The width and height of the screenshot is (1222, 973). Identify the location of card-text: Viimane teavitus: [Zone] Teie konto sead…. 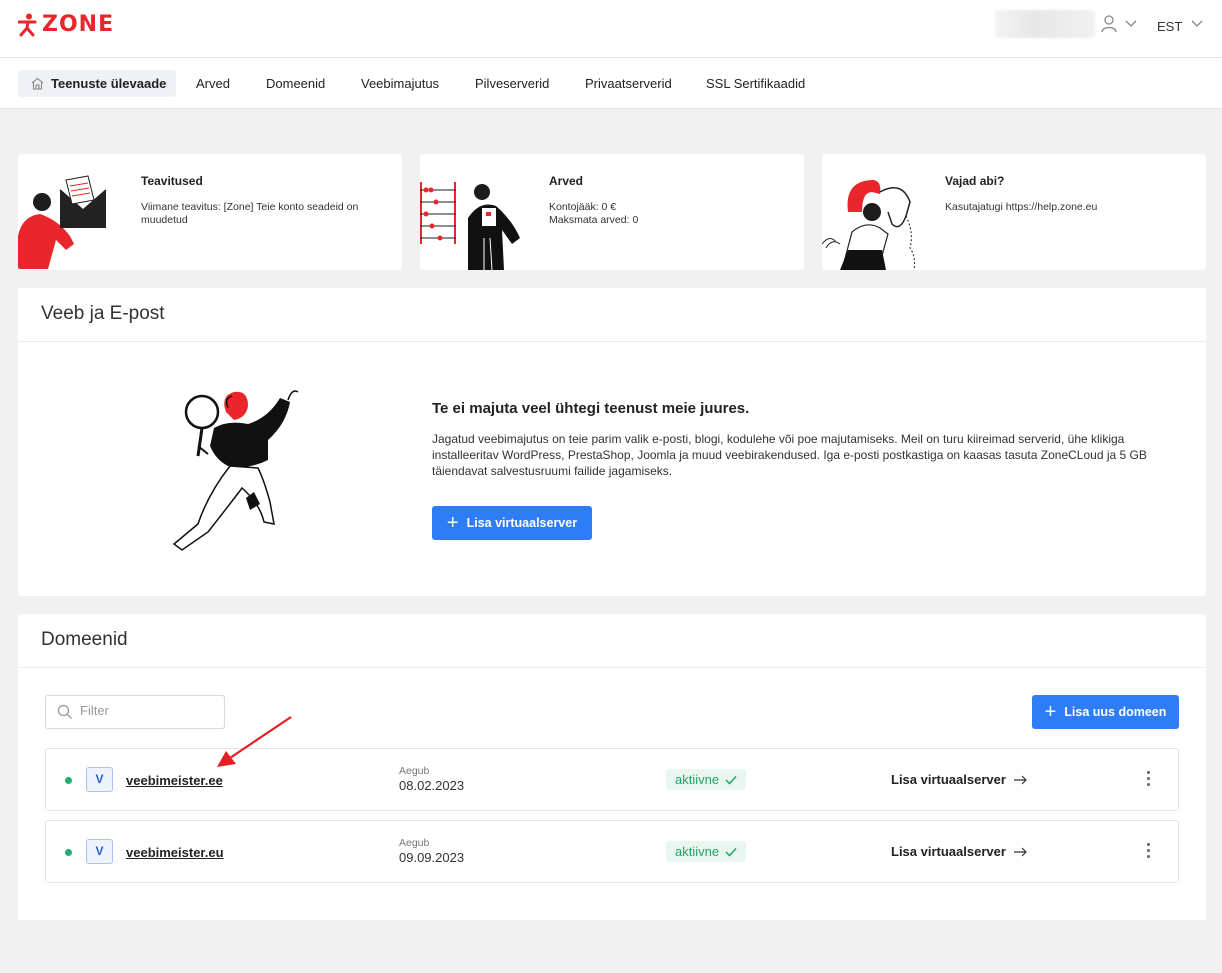
(250, 213).